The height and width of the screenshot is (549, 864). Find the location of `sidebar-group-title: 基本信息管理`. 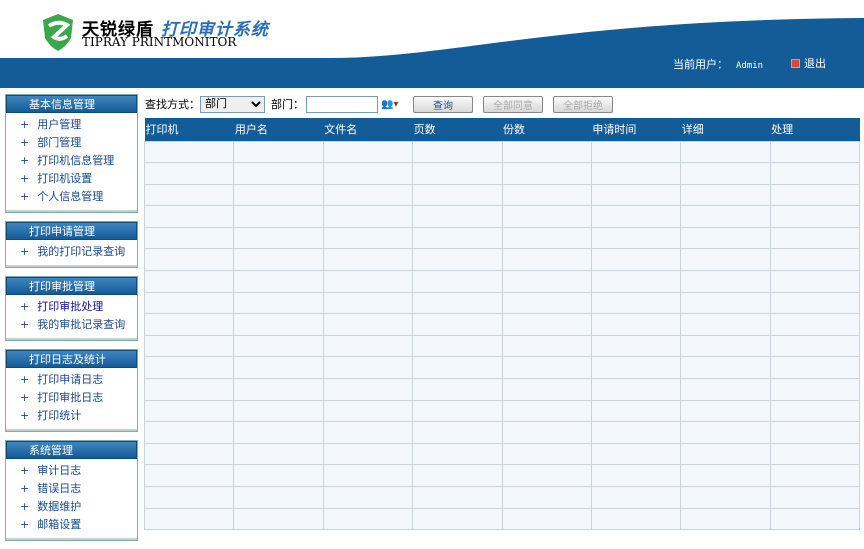

sidebar-group-title: 基本信息管理 is located at coordinates (71, 104).